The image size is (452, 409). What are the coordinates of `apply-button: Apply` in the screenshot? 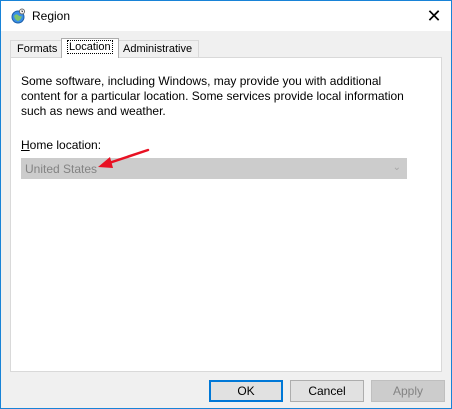 It's located at (408, 391).